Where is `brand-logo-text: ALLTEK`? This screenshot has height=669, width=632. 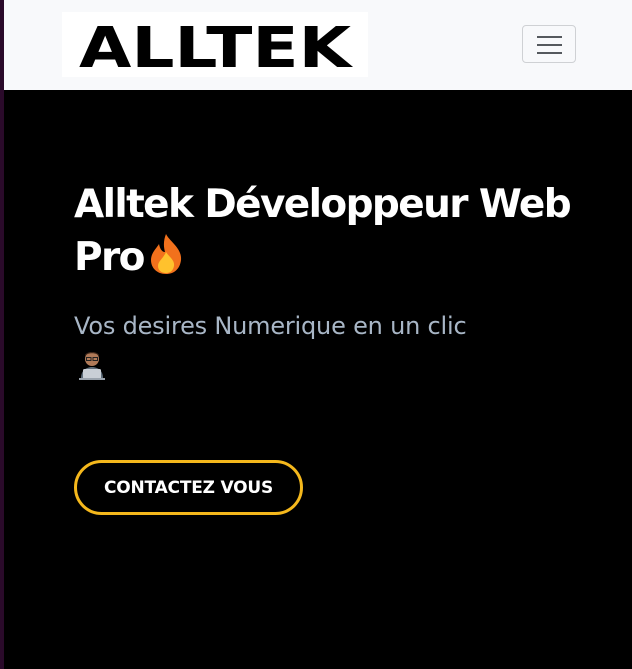 brand-logo-text: ALLTEK is located at coordinates (216, 46).